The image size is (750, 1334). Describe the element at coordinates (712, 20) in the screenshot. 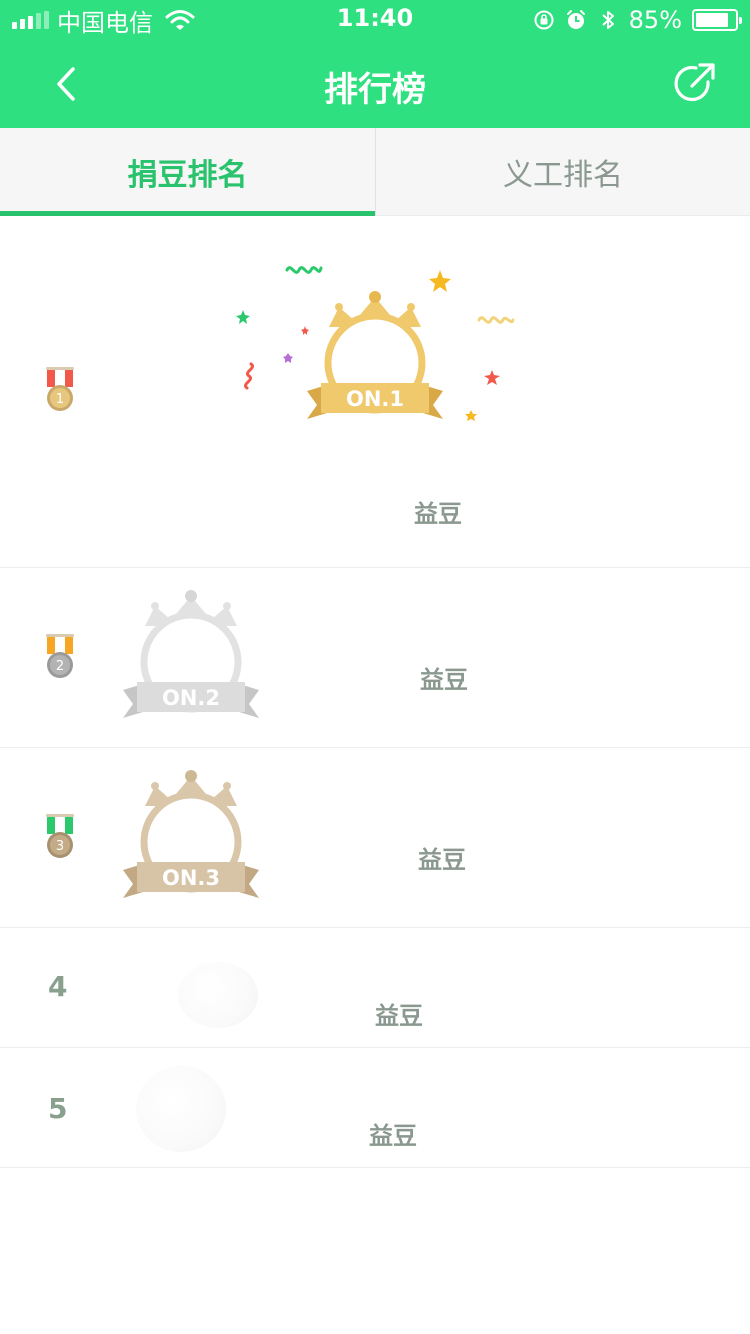

I see `battery-fill` at that location.